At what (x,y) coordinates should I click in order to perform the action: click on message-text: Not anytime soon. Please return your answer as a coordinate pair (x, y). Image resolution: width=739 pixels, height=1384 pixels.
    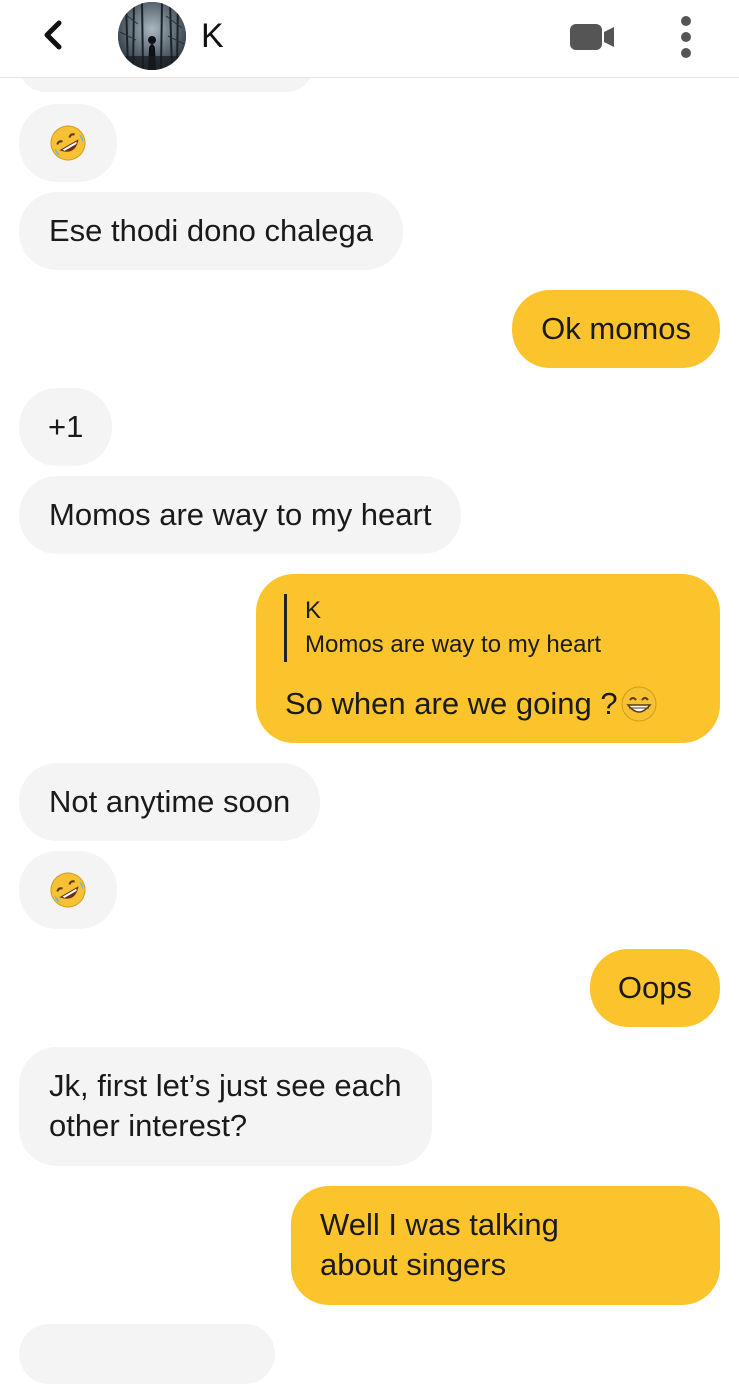
    Looking at the image, I should click on (170, 801).